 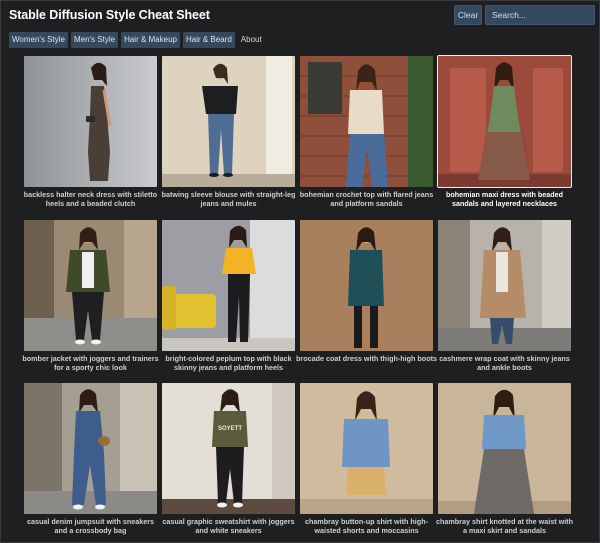 I want to click on nav-hair-beard: Hair & Beard, so click(x=208, y=40).